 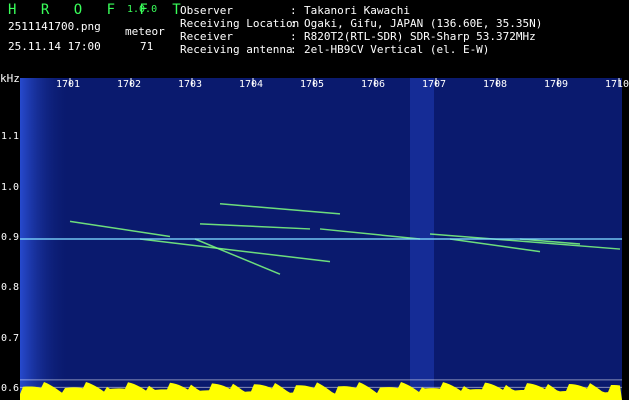 What do you see at coordinates (423, 23) in the screenshot?
I see `info-value: Ogaki, Gifu, JAPAN (136.60E, 35.35N)` at bounding box center [423, 23].